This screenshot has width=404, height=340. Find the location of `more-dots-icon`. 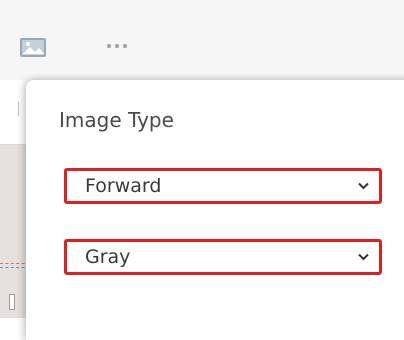

more-dots-icon is located at coordinates (121, 48).